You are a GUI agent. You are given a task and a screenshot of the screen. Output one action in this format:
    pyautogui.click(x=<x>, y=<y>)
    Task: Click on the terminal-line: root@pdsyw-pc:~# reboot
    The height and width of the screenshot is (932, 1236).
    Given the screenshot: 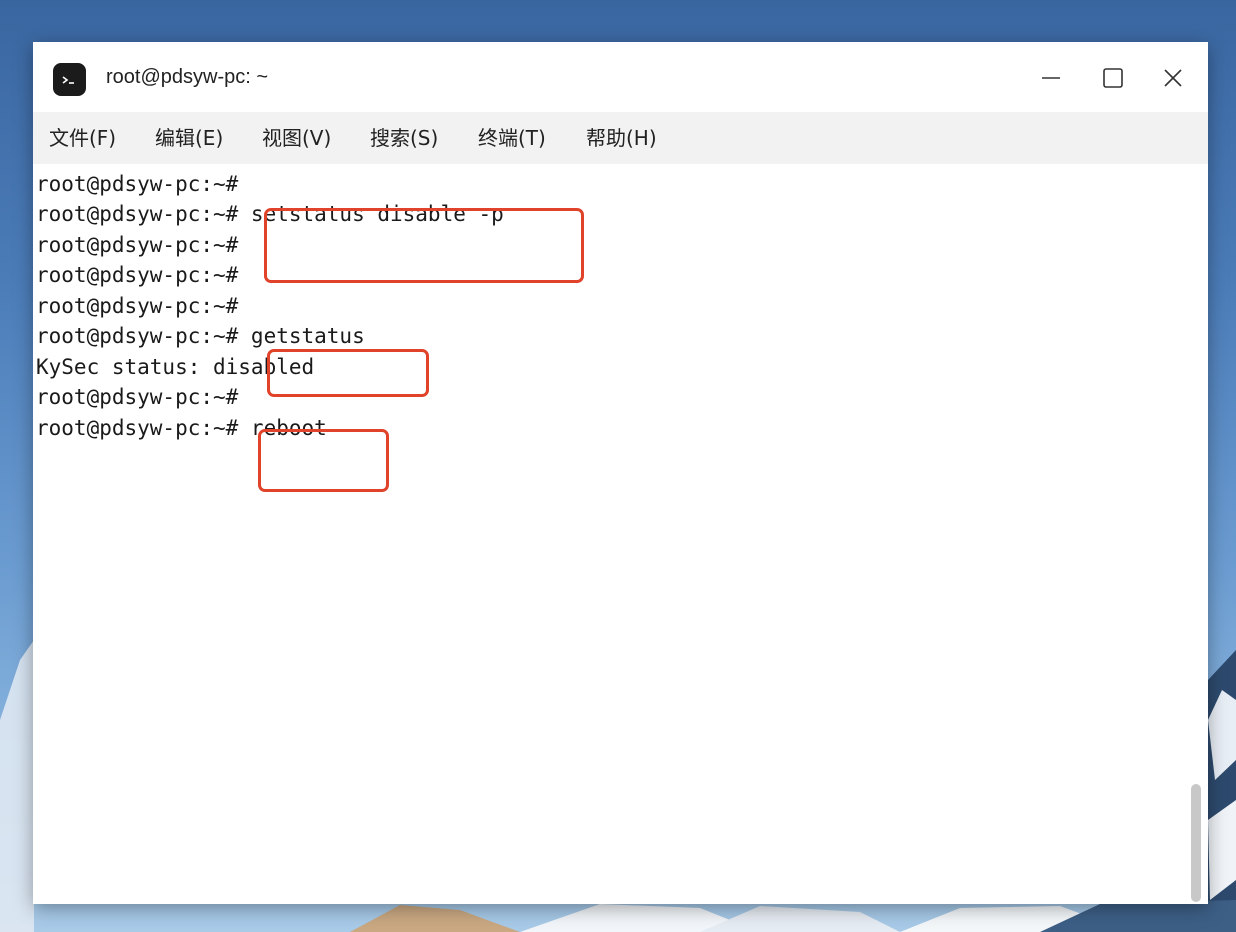 What is the action you would take?
    pyautogui.click(x=181, y=428)
    